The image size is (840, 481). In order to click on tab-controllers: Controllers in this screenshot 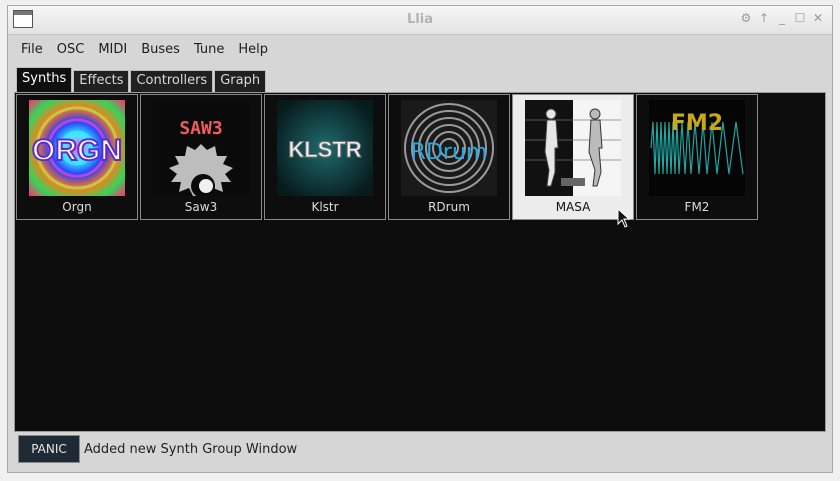, I will do `click(172, 81)`.